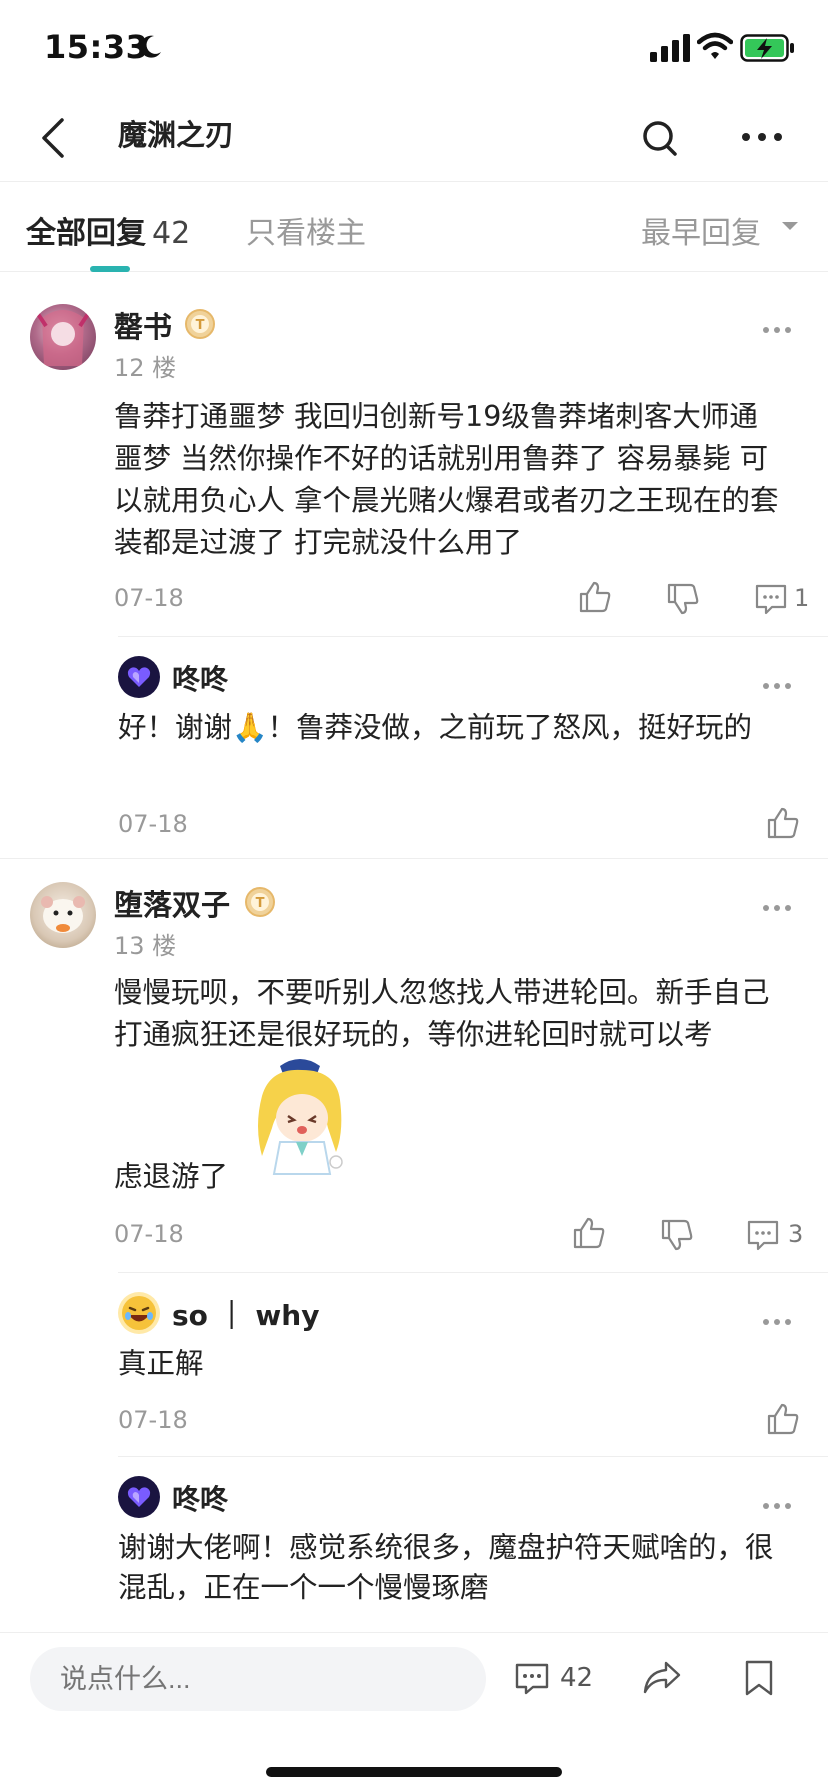 The height and width of the screenshot is (1792, 828). Describe the element at coordinates (660, 138) in the screenshot. I see `search-icon` at that location.